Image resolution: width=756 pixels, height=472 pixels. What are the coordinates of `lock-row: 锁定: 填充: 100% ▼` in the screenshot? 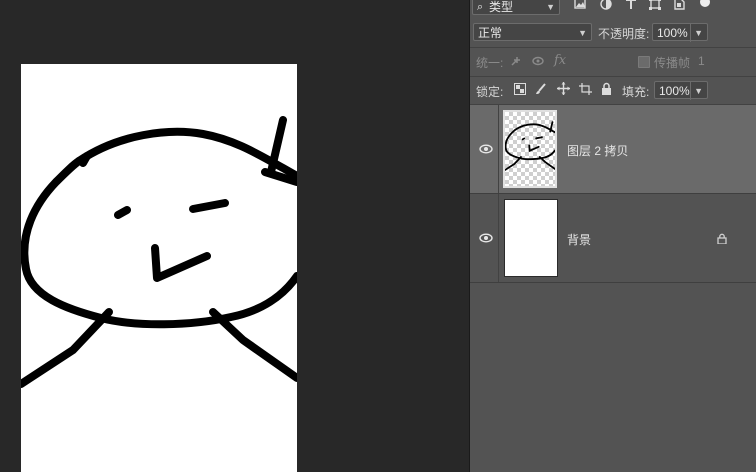 It's located at (613, 90).